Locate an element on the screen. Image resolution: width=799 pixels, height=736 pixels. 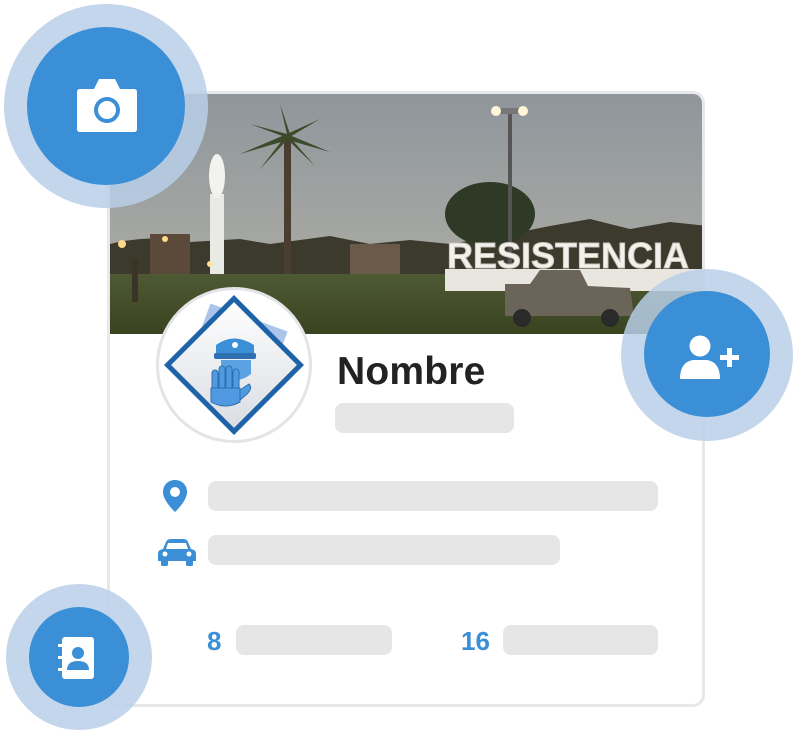
police-stop-hand-icon is located at coordinates (234, 365).